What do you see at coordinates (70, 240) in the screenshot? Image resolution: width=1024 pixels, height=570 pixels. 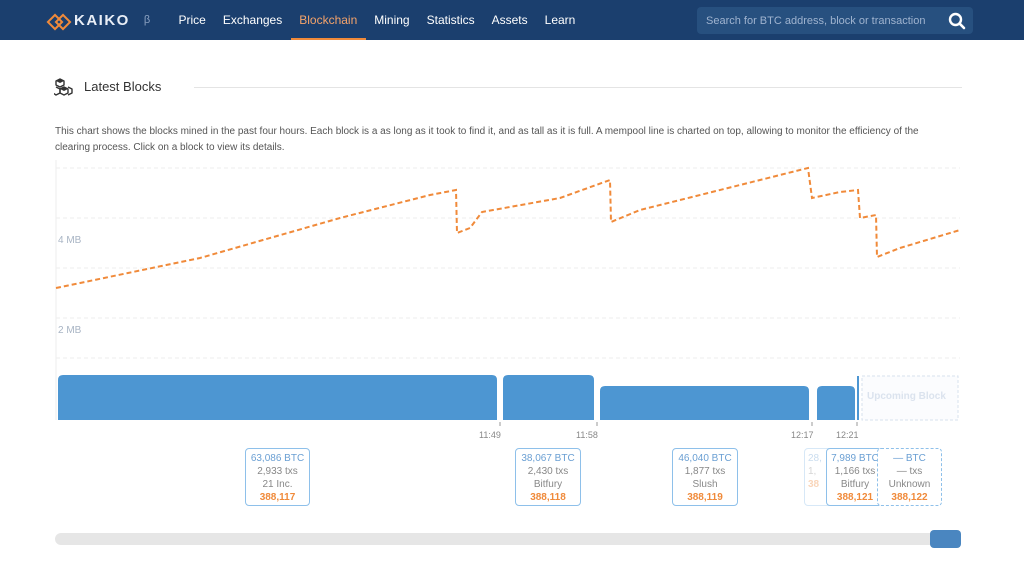 I see `y-tick-4mb: 4 MB` at bounding box center [70, 240].